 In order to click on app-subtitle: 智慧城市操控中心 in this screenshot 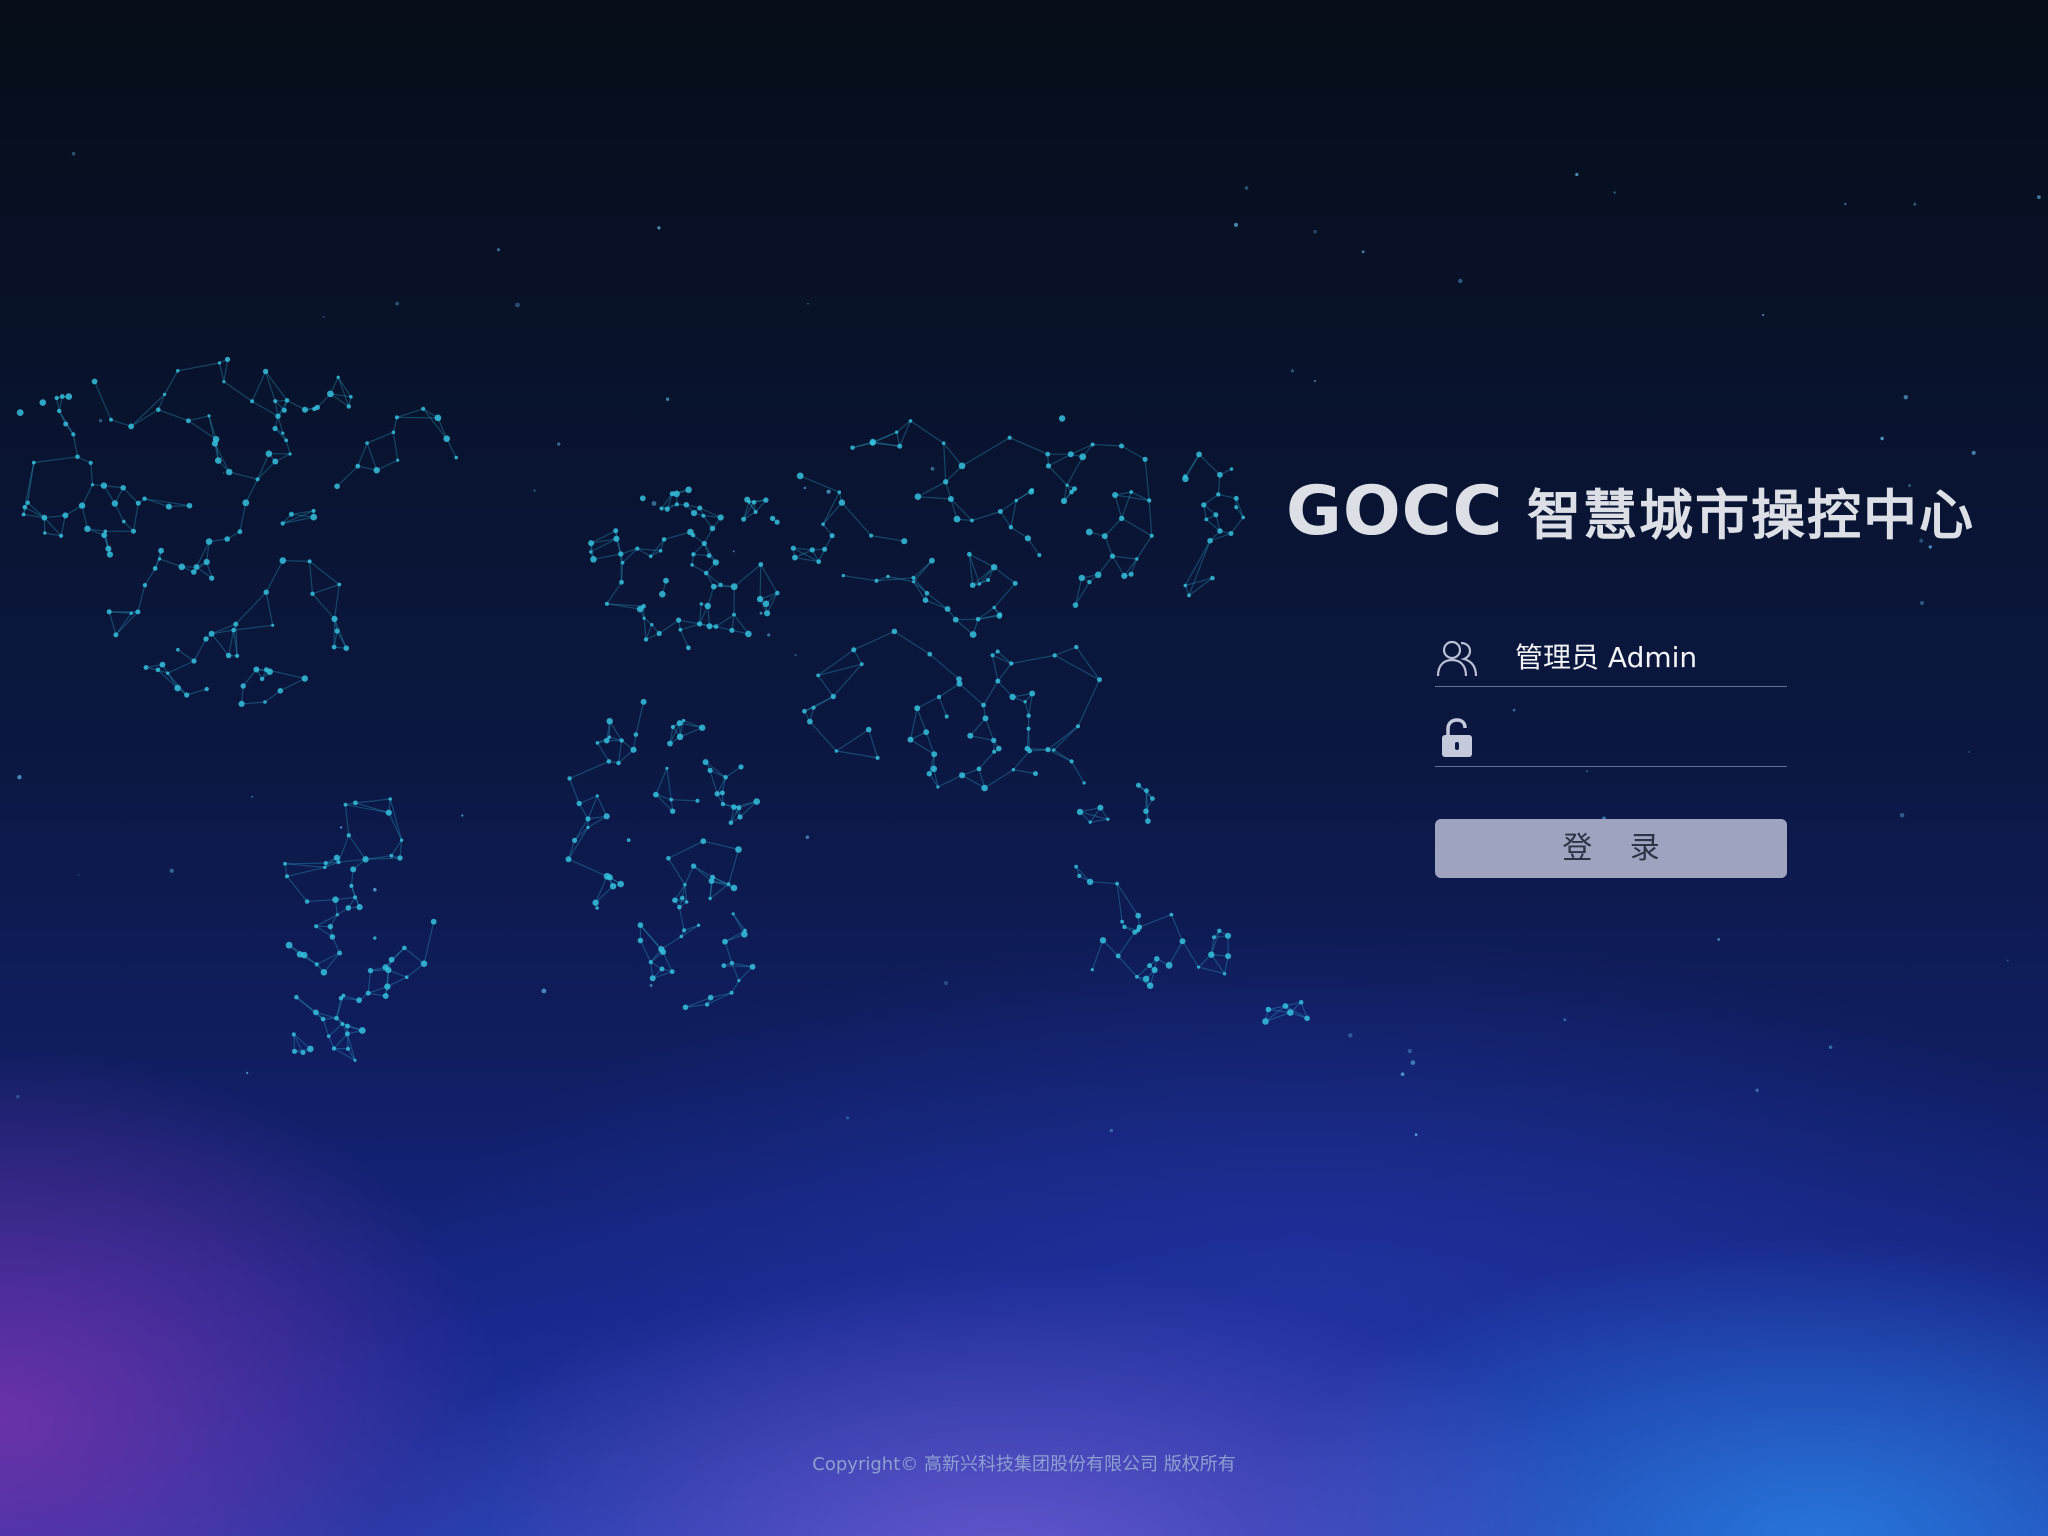, I will do `click(1751, 515)`.